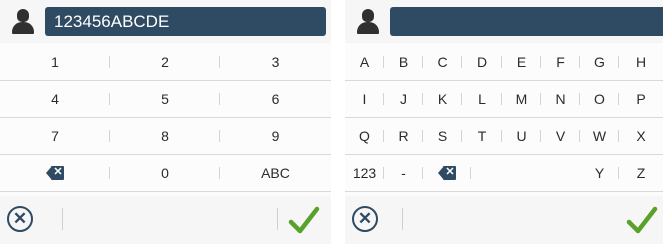 This screenshot has height=244, width=663. I want to click on key-row: 7 8 9, so click(165, 136).